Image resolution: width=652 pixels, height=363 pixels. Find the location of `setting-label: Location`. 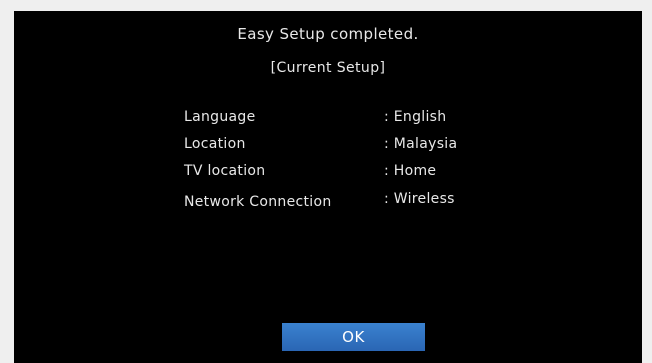

setting-label: Location is located at coordinates (215, 144).